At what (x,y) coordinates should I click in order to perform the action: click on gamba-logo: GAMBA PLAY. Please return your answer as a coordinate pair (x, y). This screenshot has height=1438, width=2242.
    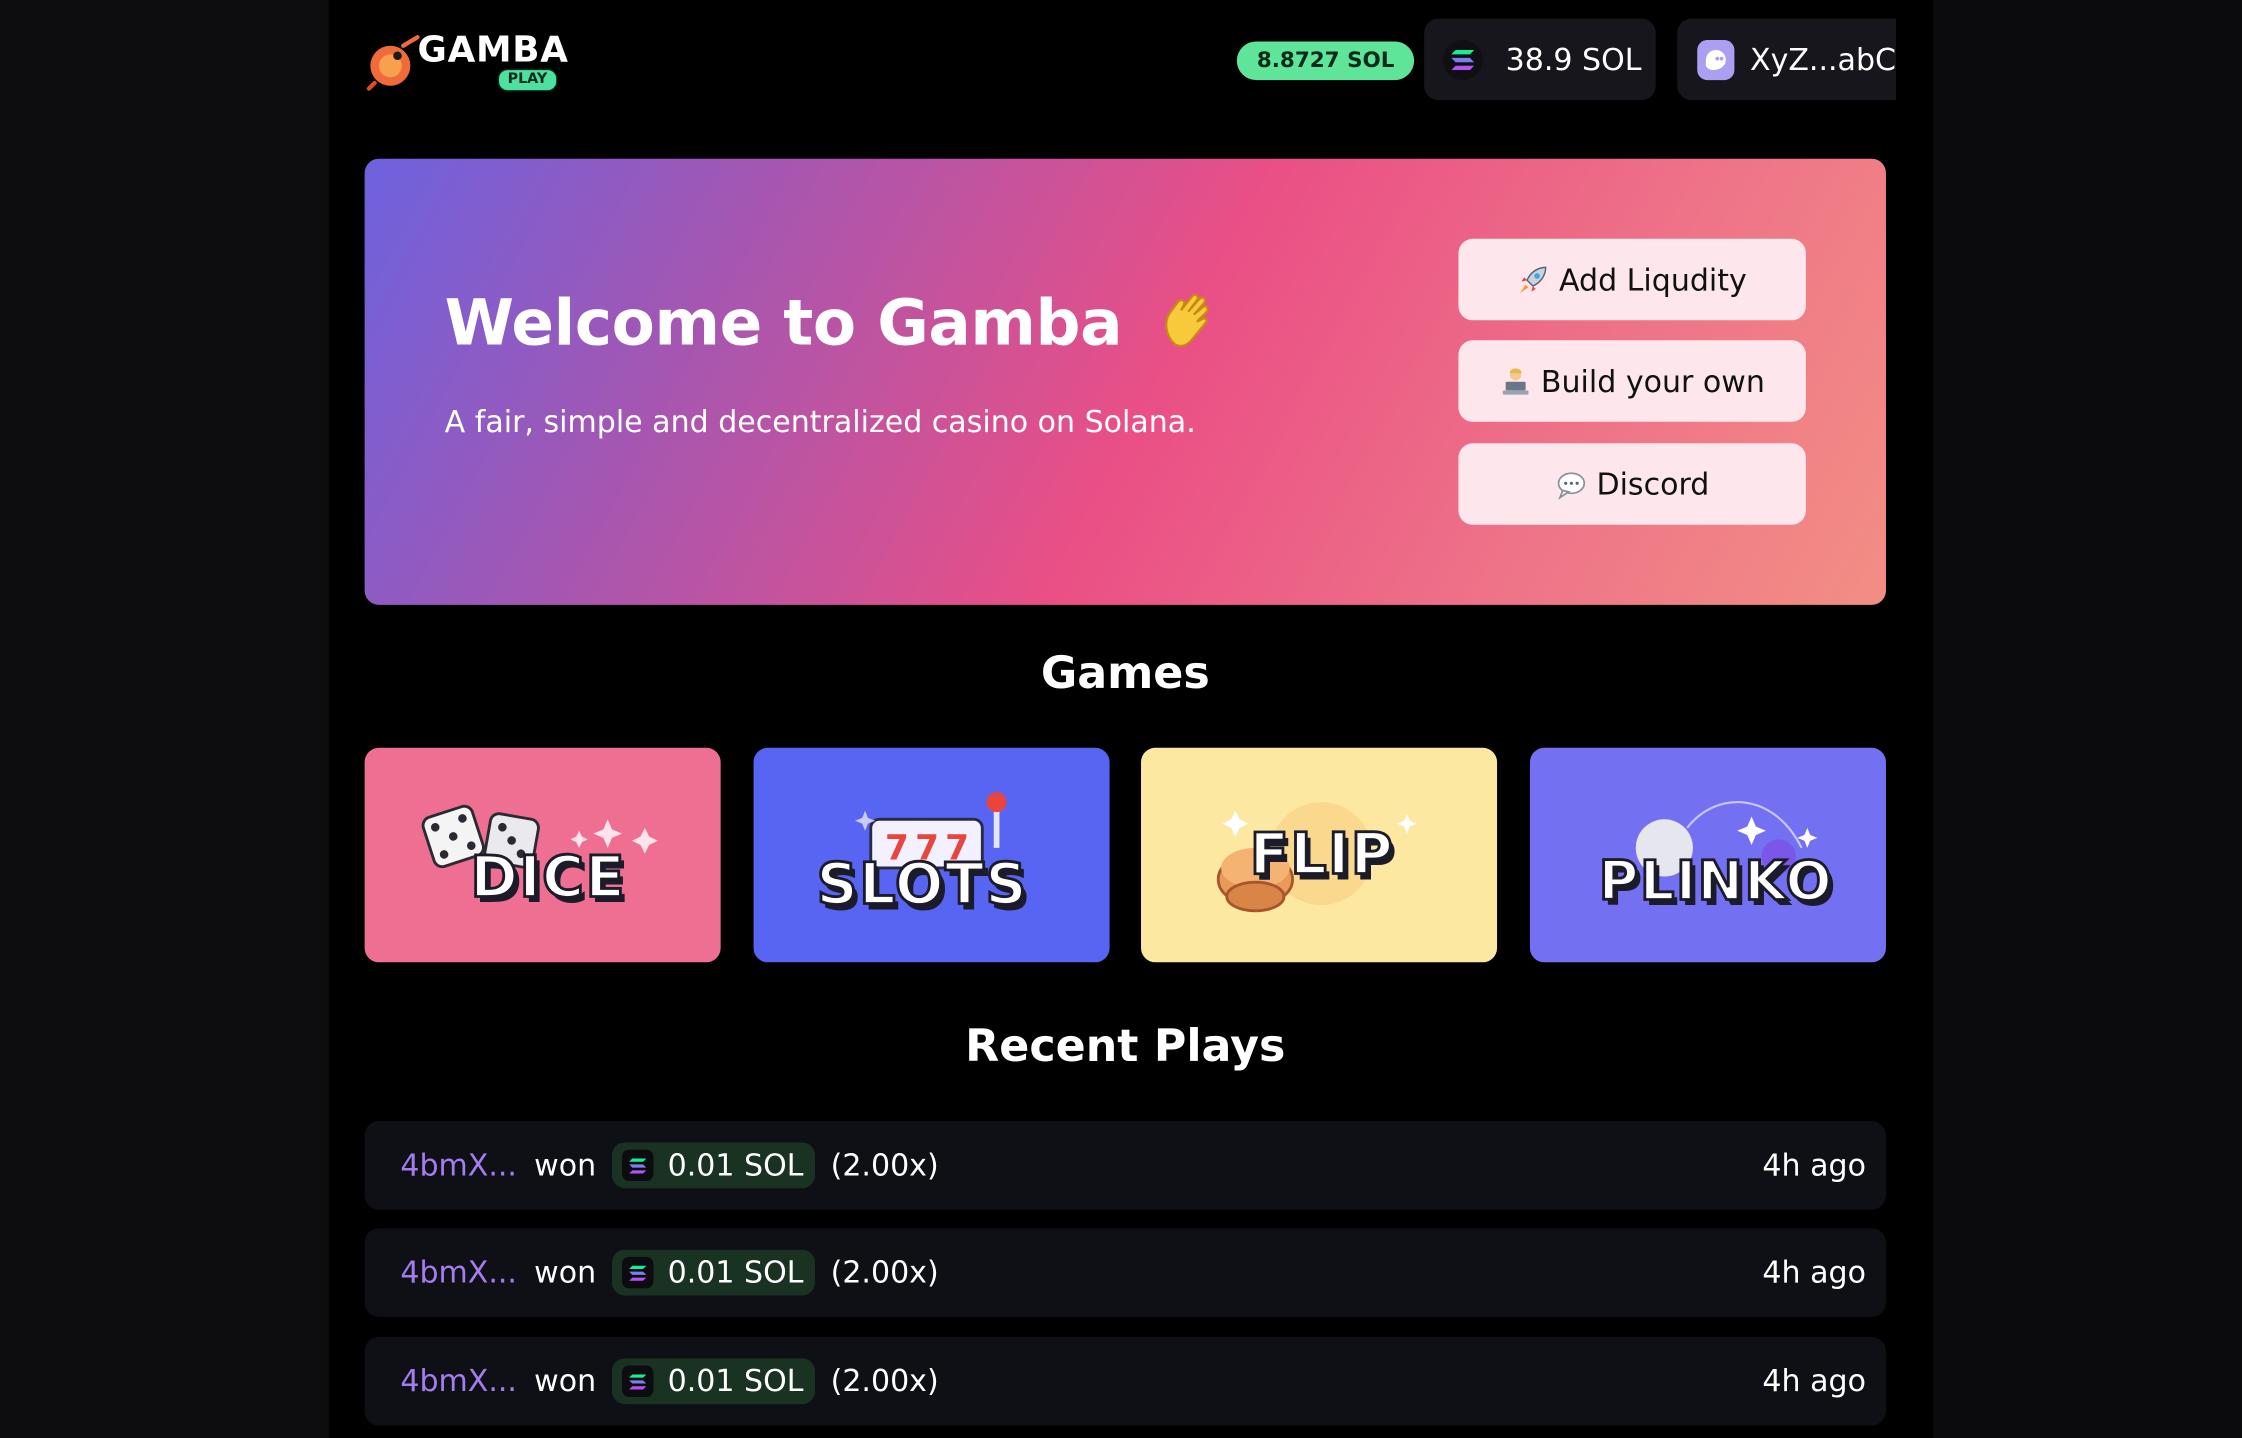
    Looking at the image, I should click on (467, 61).